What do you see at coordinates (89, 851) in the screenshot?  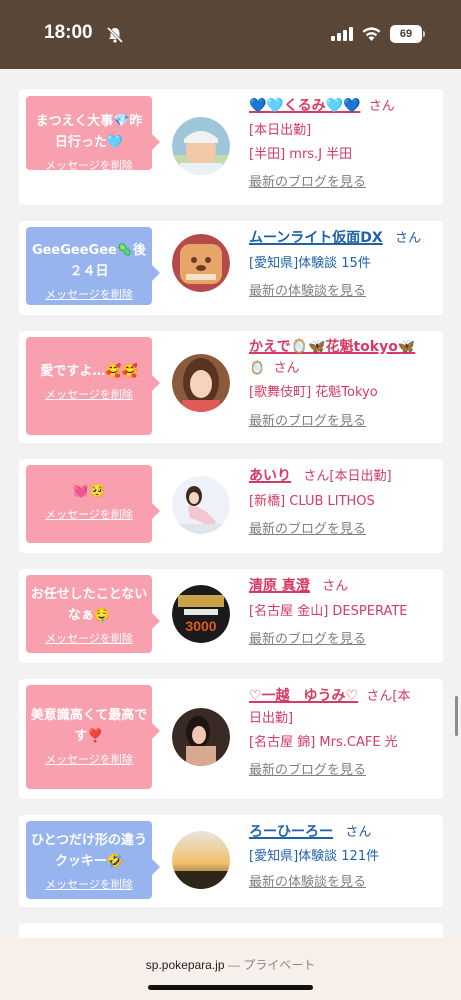 I see `message-text: ひとつだけ形の違うクッキー🤣` at bounding box center [89, 851].